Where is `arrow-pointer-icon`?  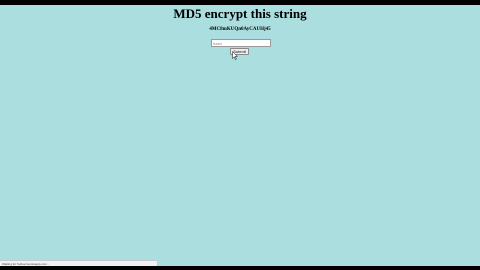 arrow-pointer-icon is located at coordinates (235, 55).